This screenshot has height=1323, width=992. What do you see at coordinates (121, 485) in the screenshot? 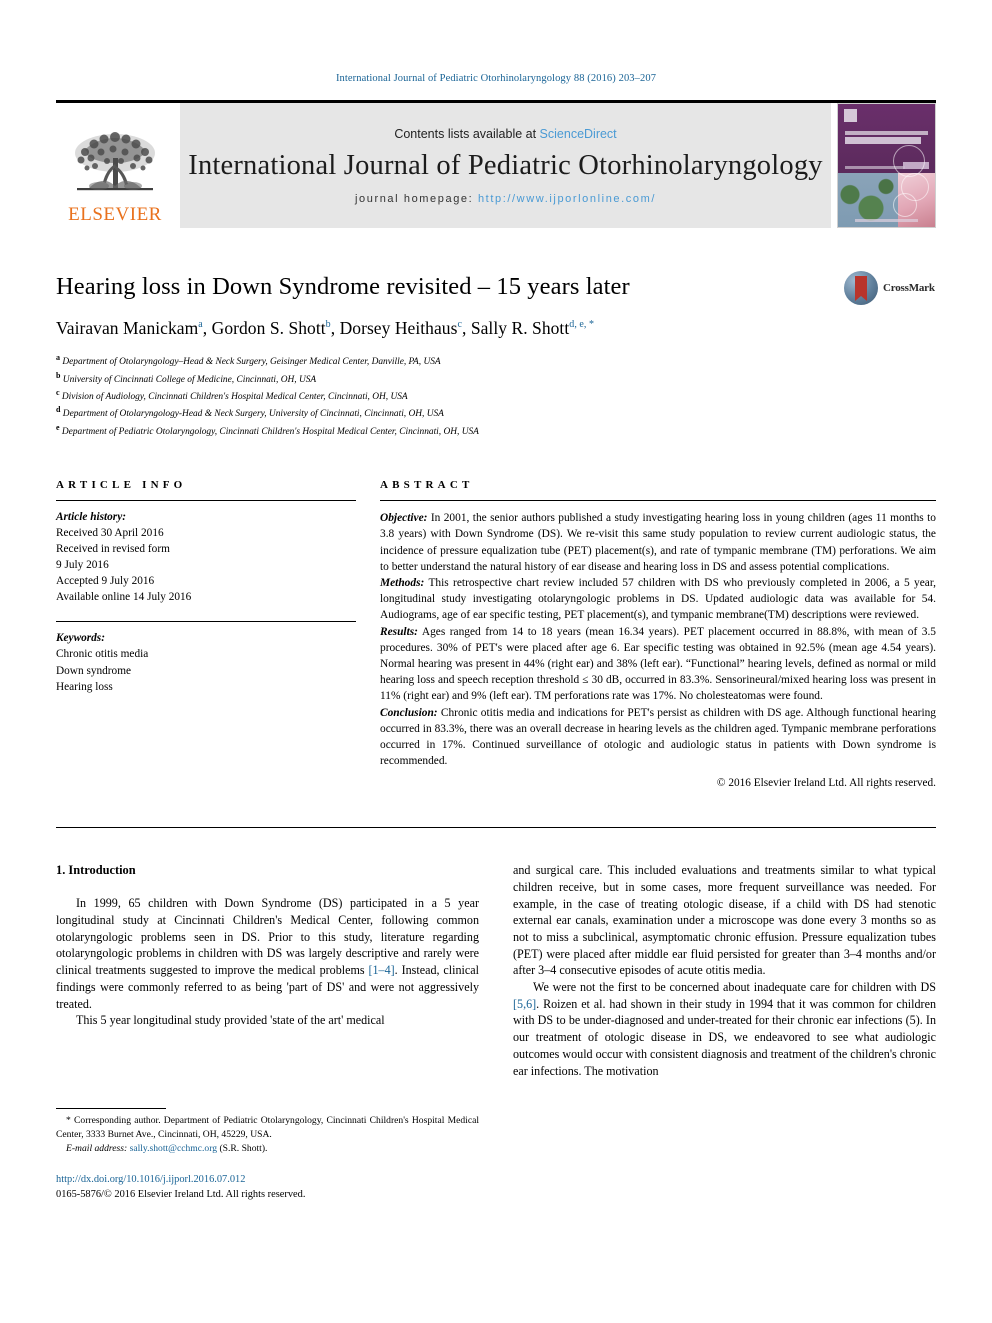
I see `article-info-heading: ARTICLE INFO` at bounding box center [121, 485].